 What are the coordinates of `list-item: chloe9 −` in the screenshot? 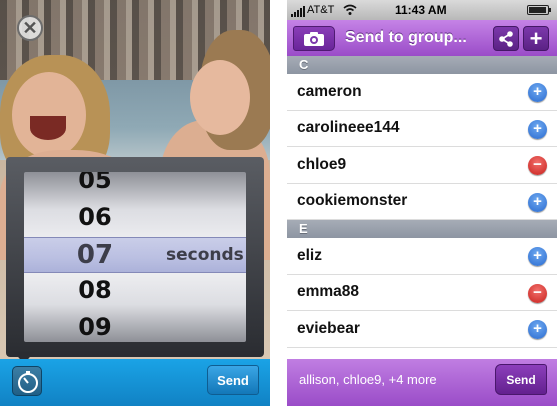 It's located at (422, 165).